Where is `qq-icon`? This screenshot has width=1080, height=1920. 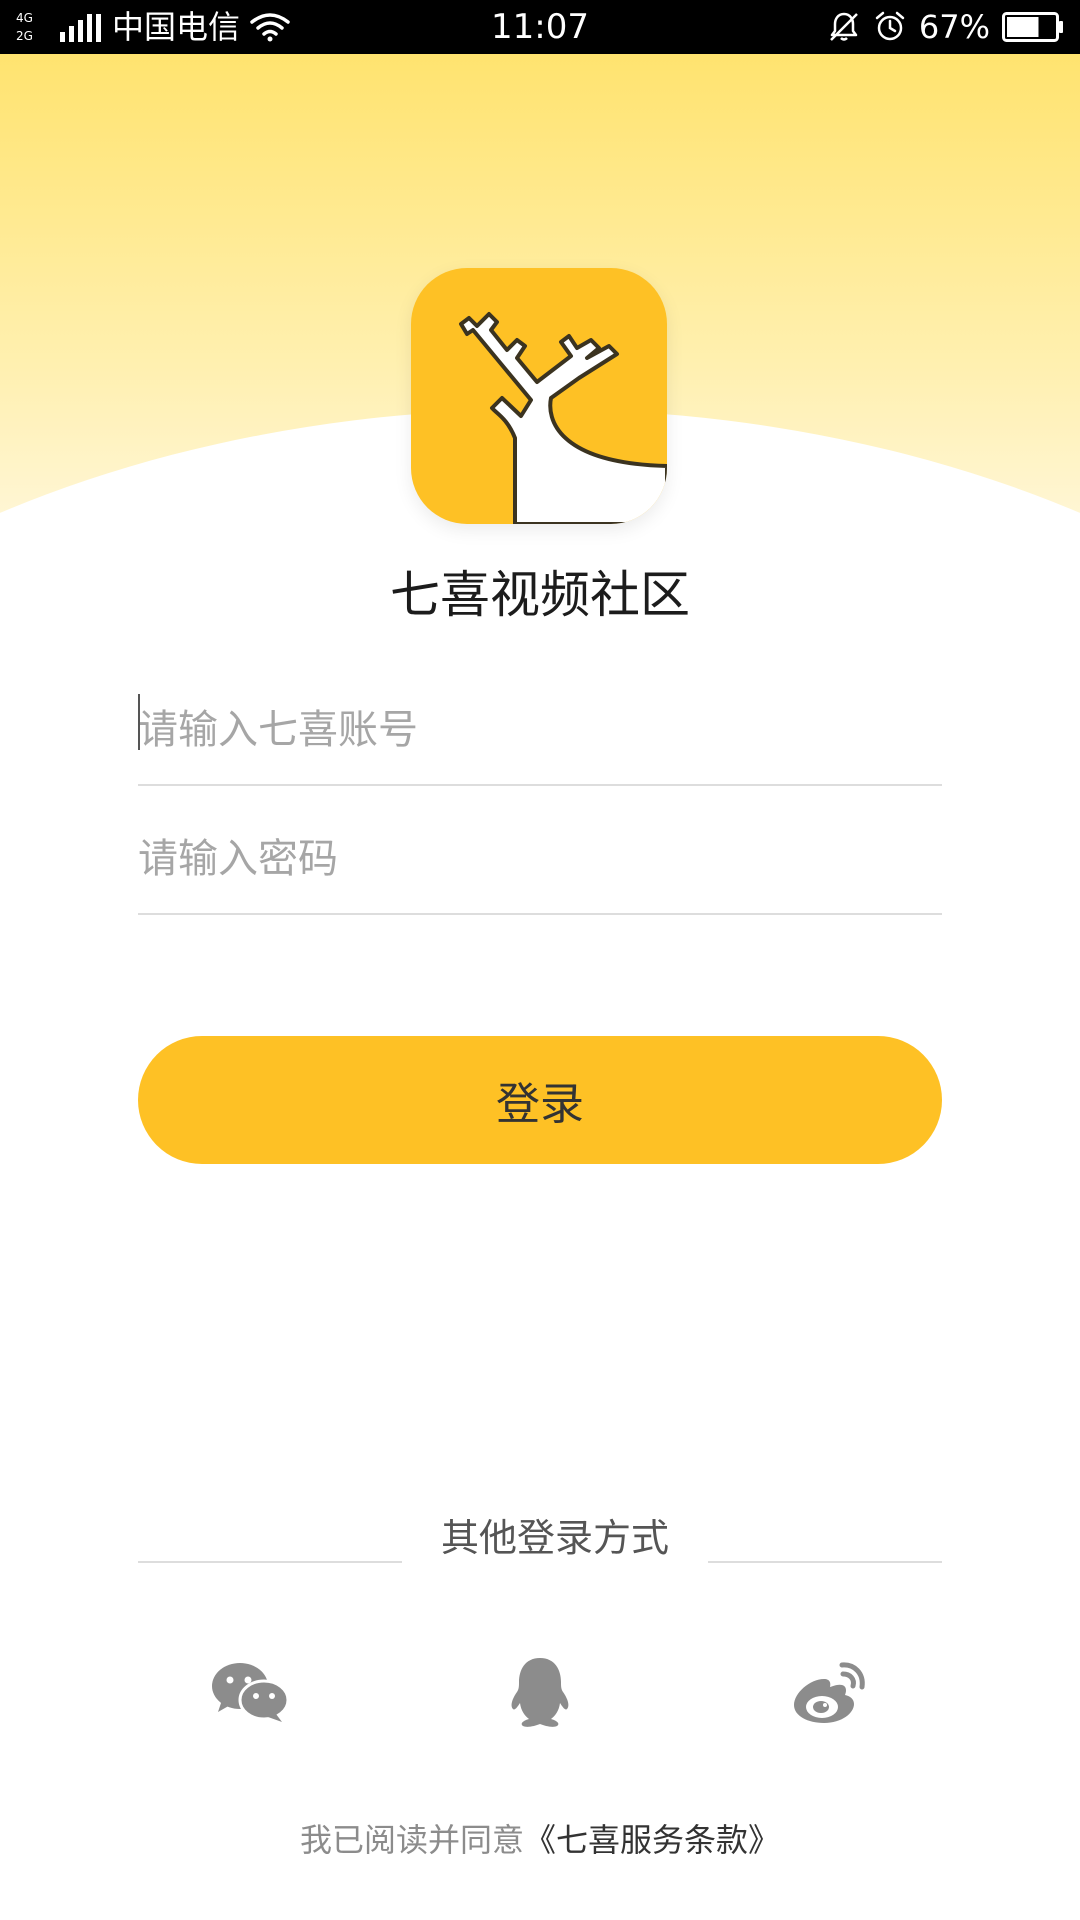
qq-icon is located at coordinates (540, 1692).